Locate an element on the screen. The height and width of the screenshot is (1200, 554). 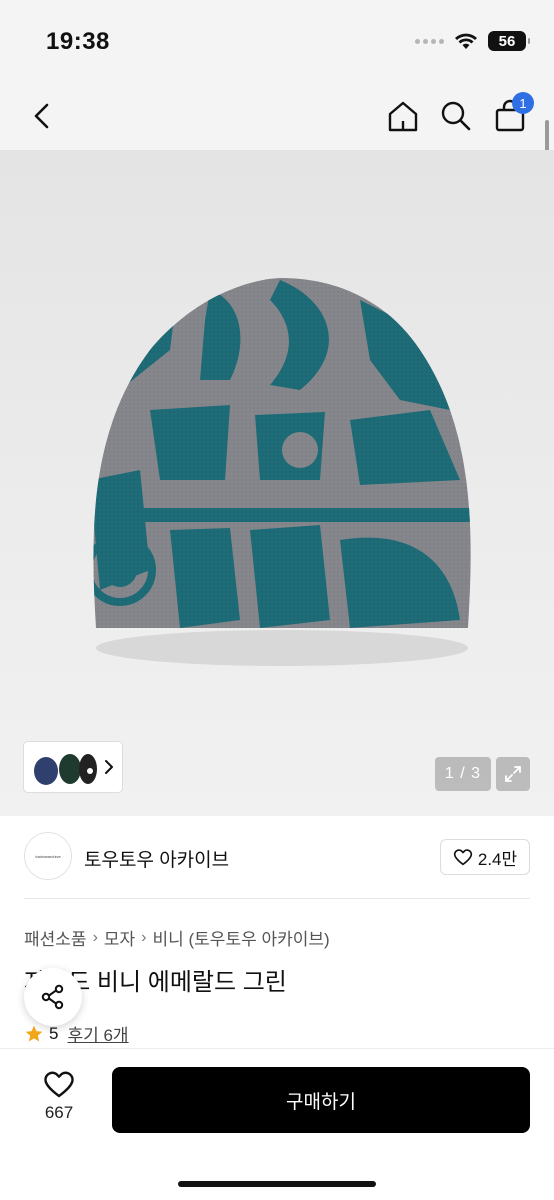
expand-button is located at coordinates (513, 774).